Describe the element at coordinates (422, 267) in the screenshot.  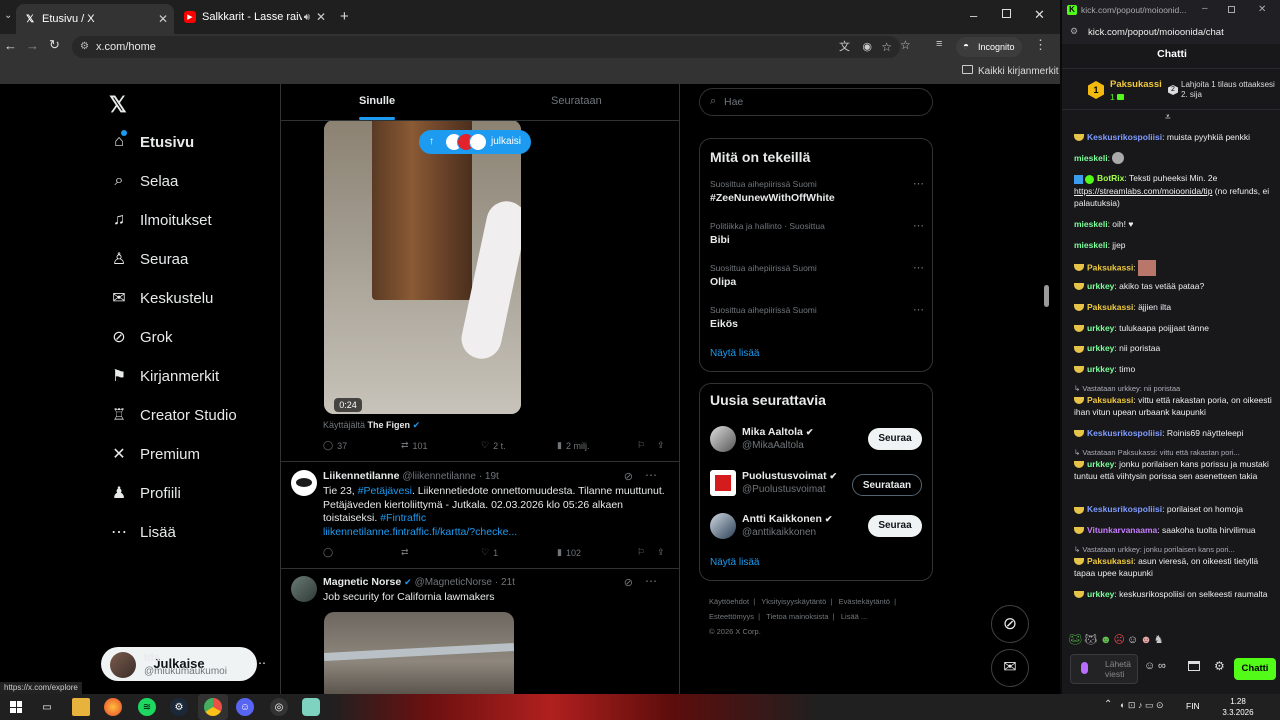
I see `video-player: 0:24` at that location.